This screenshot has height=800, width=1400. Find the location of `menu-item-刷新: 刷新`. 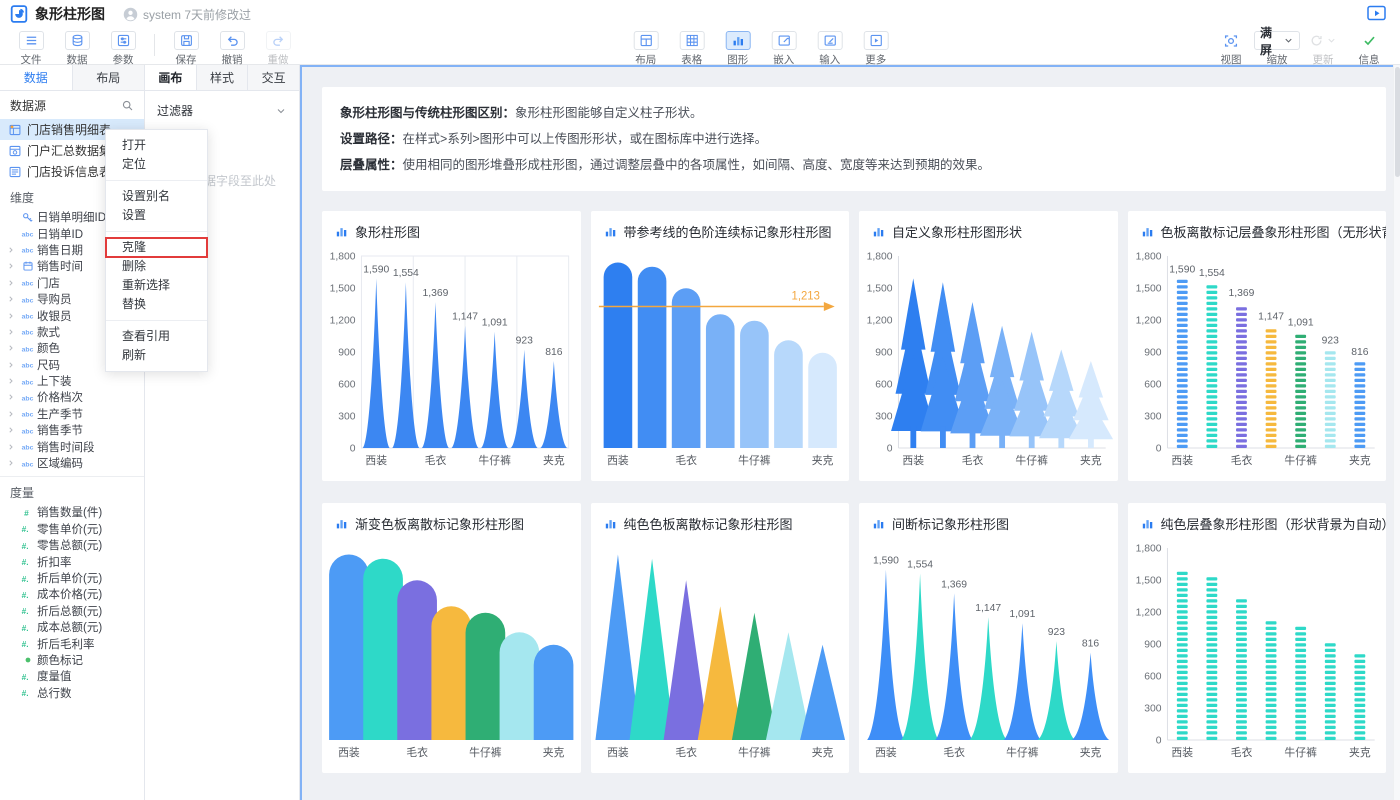

menu-item-刷新: 刷新 is located at coordinates (156, 355).